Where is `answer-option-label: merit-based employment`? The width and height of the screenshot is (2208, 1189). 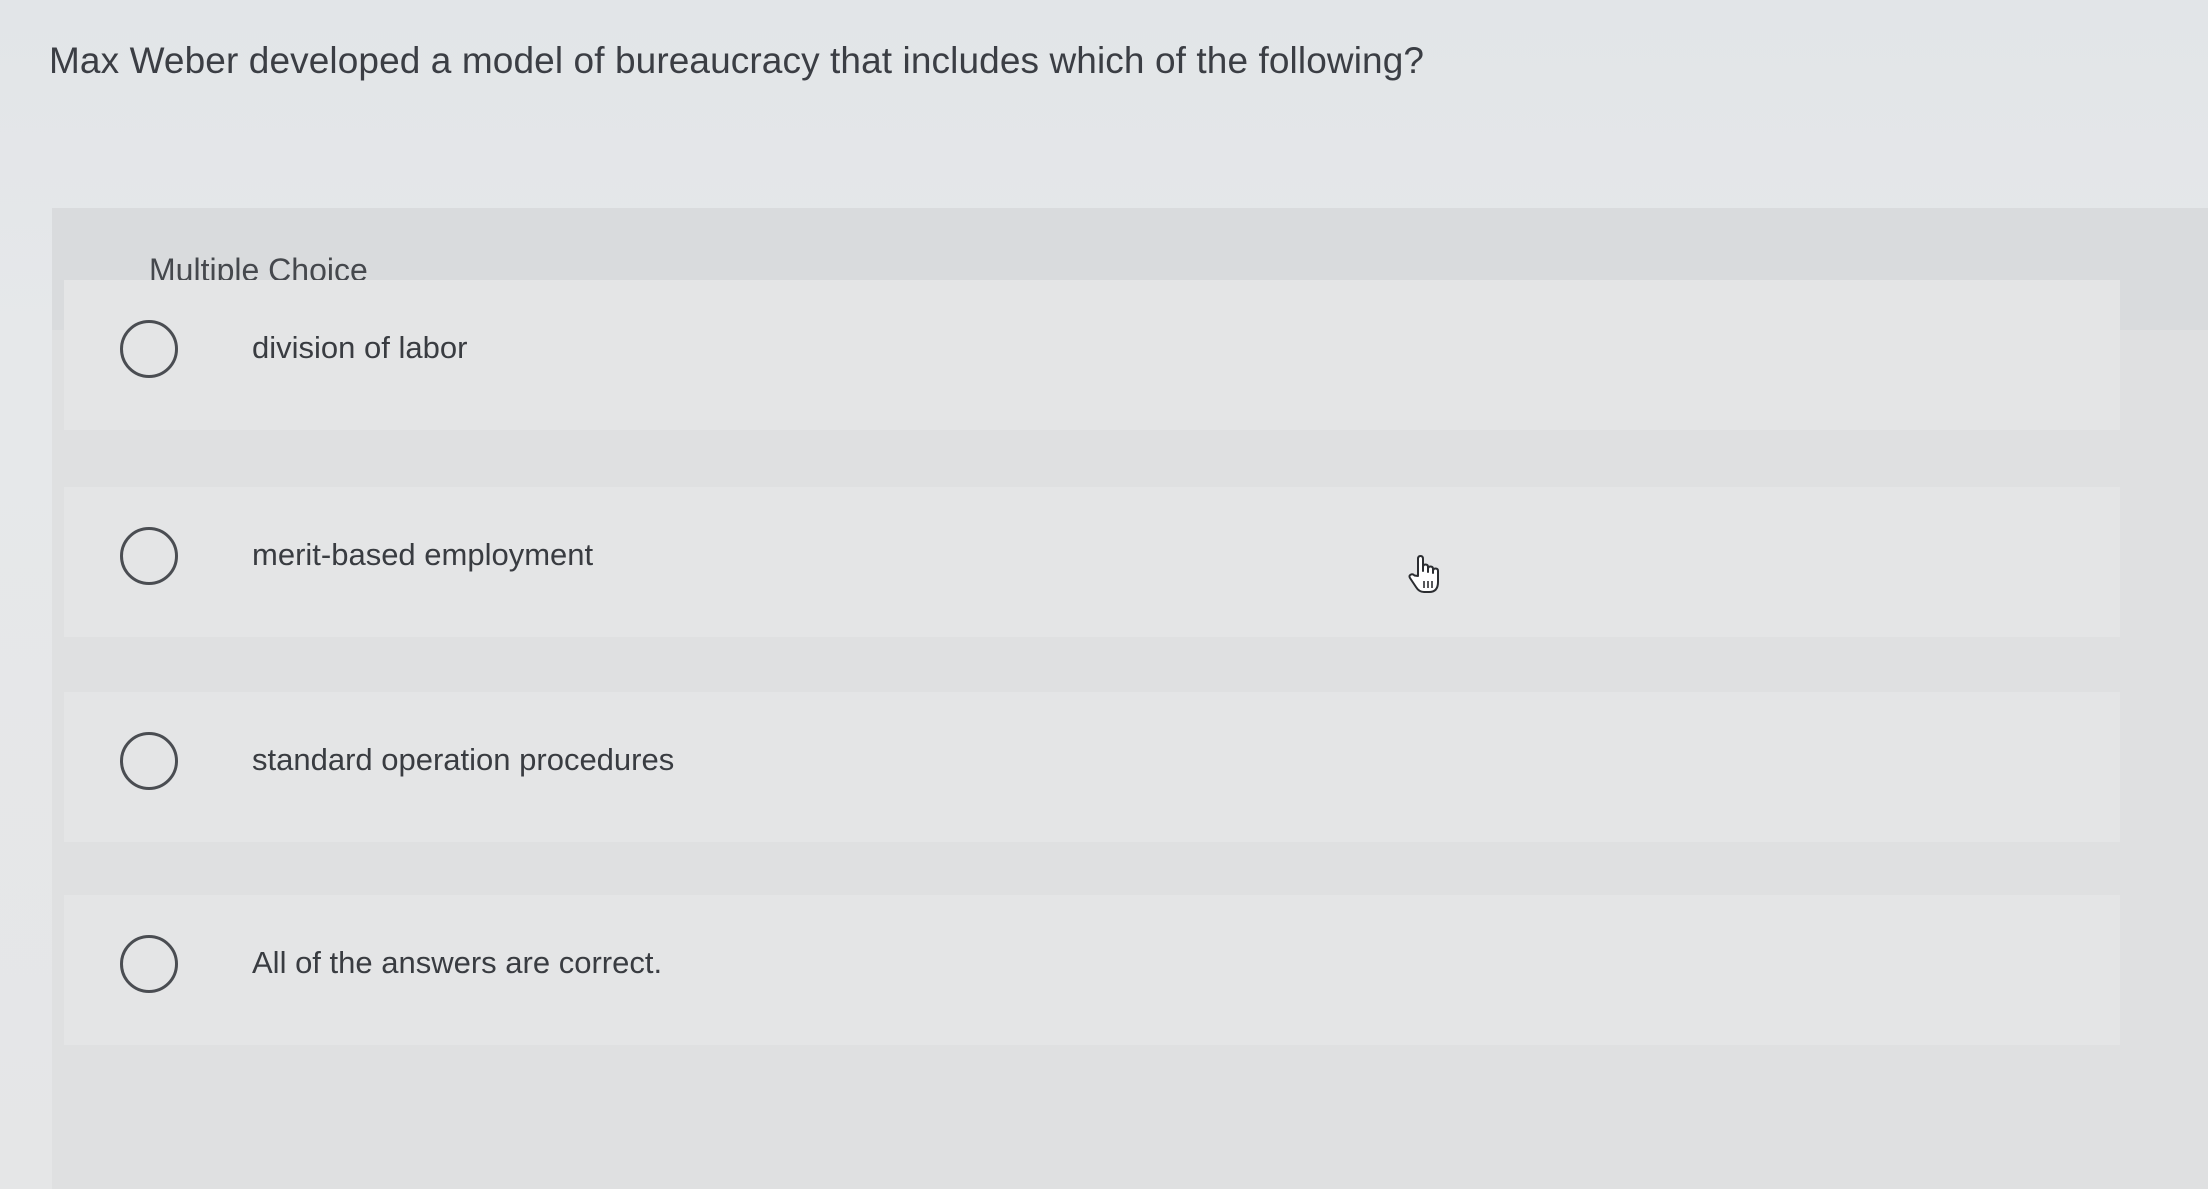 answer-option-label: merit-based employment is located at coordinates (423, 554).